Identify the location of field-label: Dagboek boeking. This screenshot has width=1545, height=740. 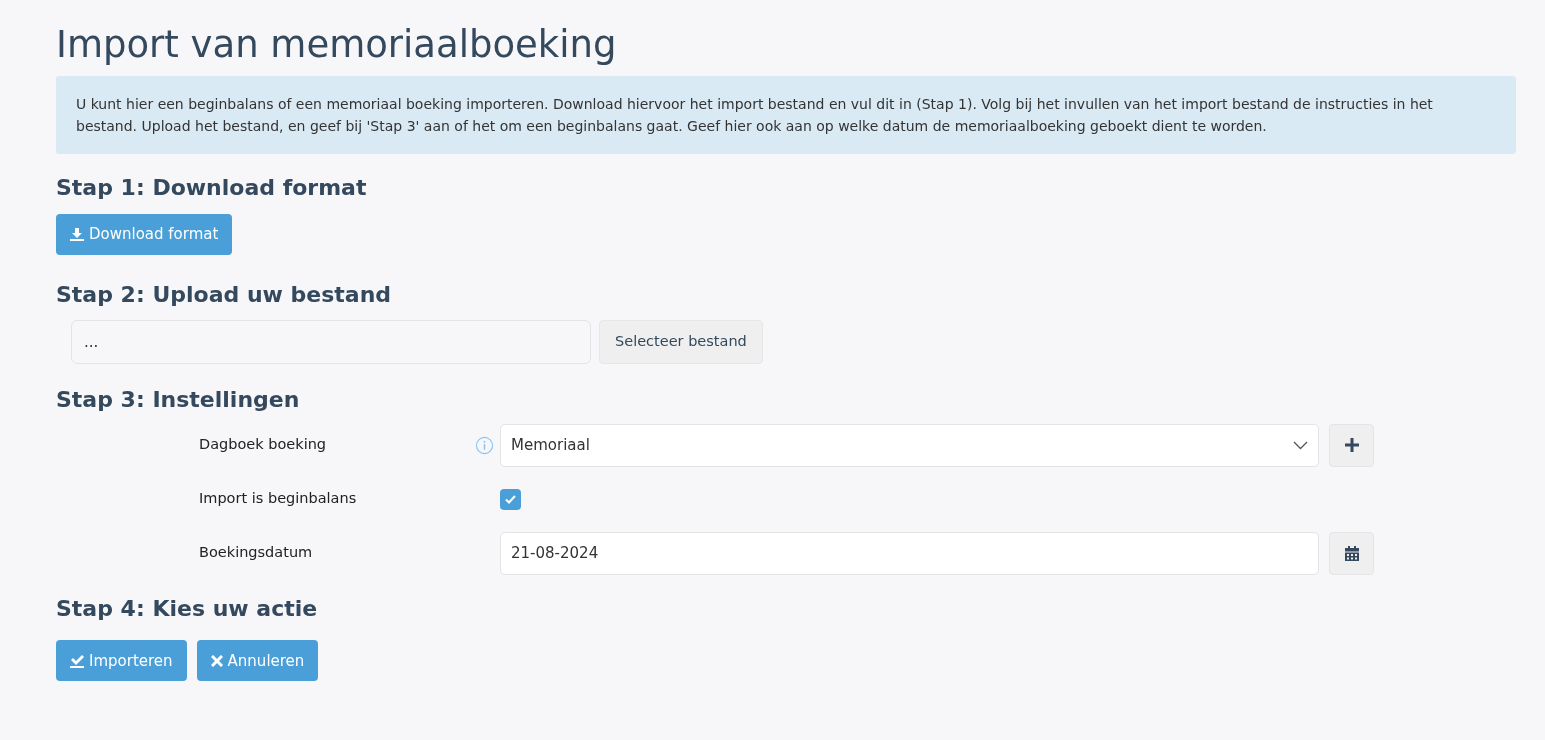
(263, 445).